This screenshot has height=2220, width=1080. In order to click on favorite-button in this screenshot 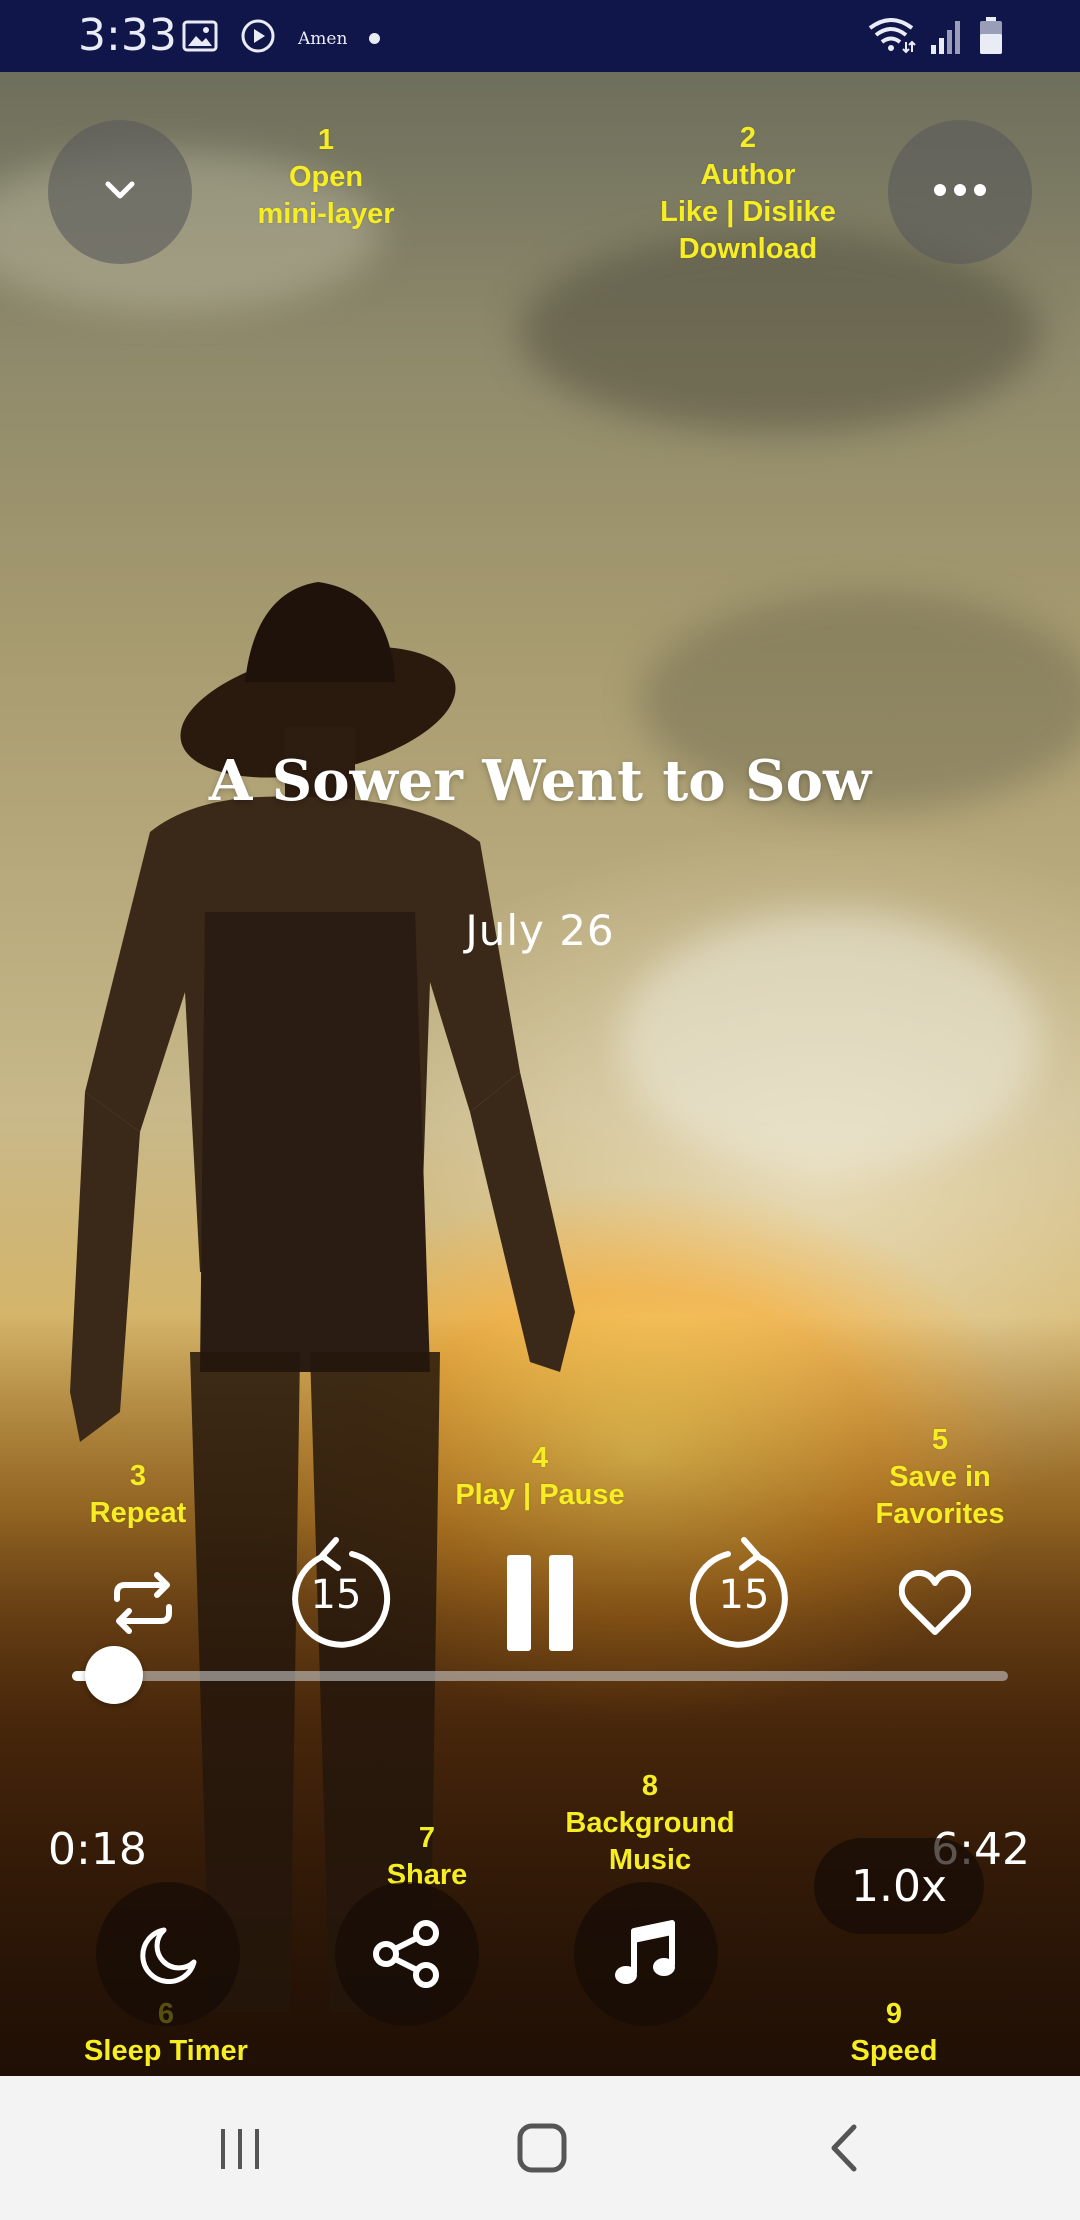, I will do `click(935, 1603)`.